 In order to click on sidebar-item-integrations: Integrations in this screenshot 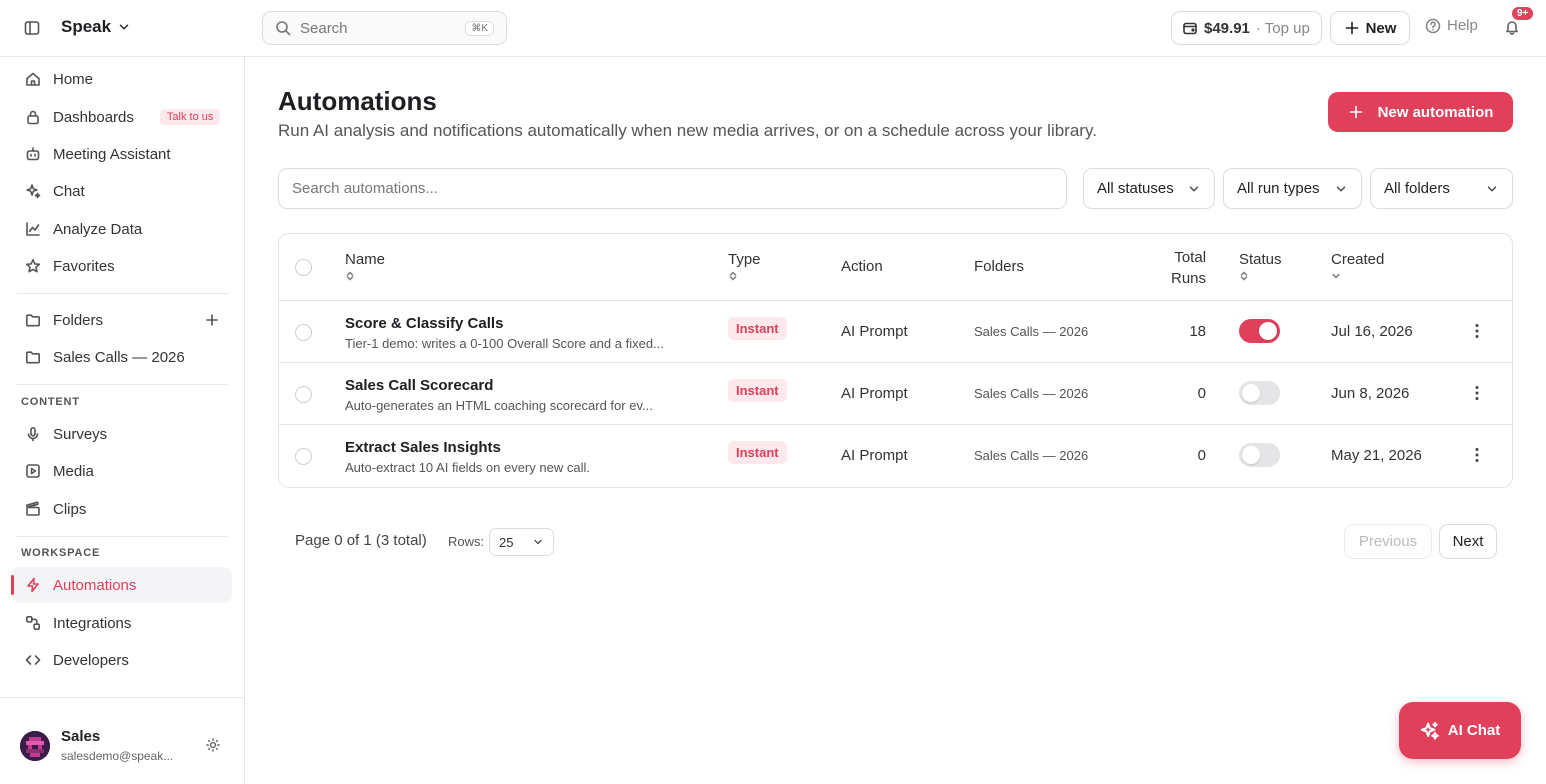, I will do `click(122, 623)`.